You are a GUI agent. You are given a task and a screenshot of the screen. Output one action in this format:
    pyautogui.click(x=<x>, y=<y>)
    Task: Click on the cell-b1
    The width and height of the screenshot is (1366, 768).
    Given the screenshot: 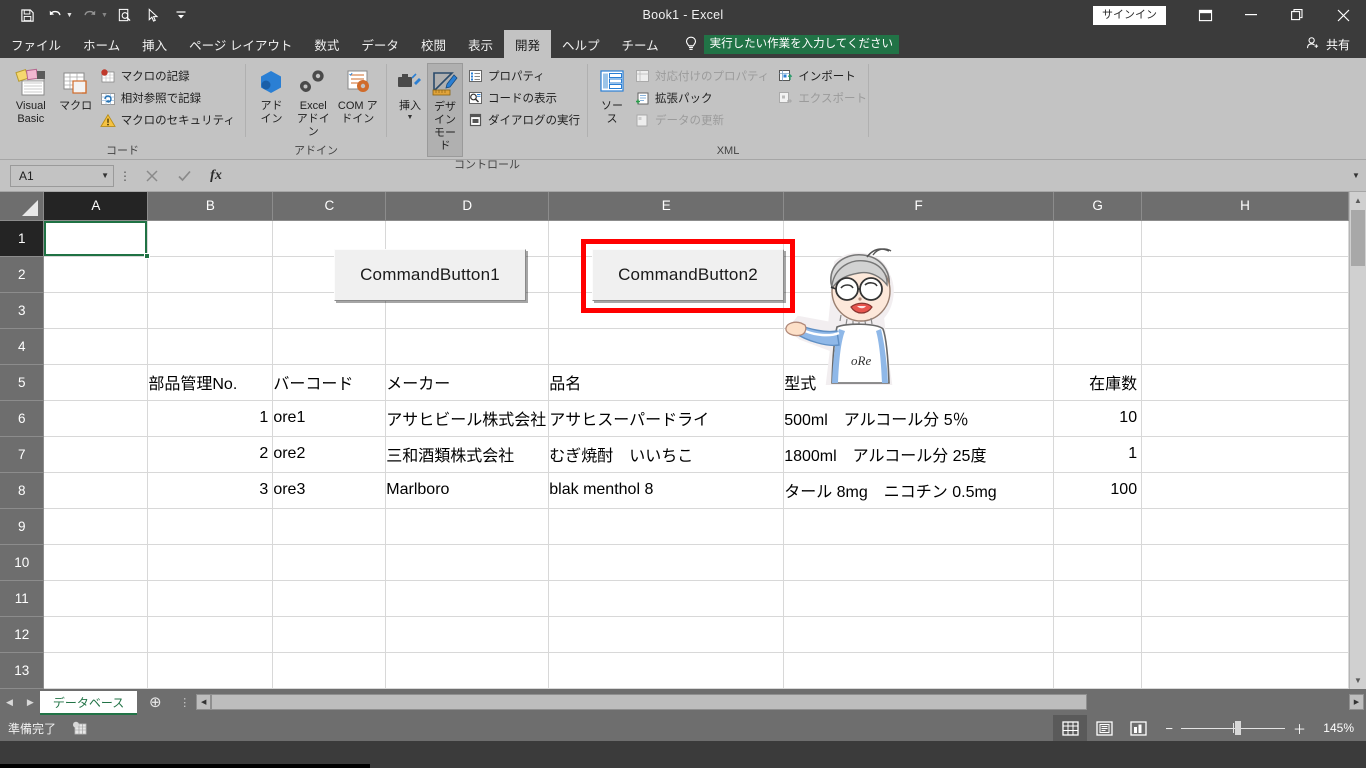 What is the action you would take?
    pyautogui.click(x=210, y=238)
    